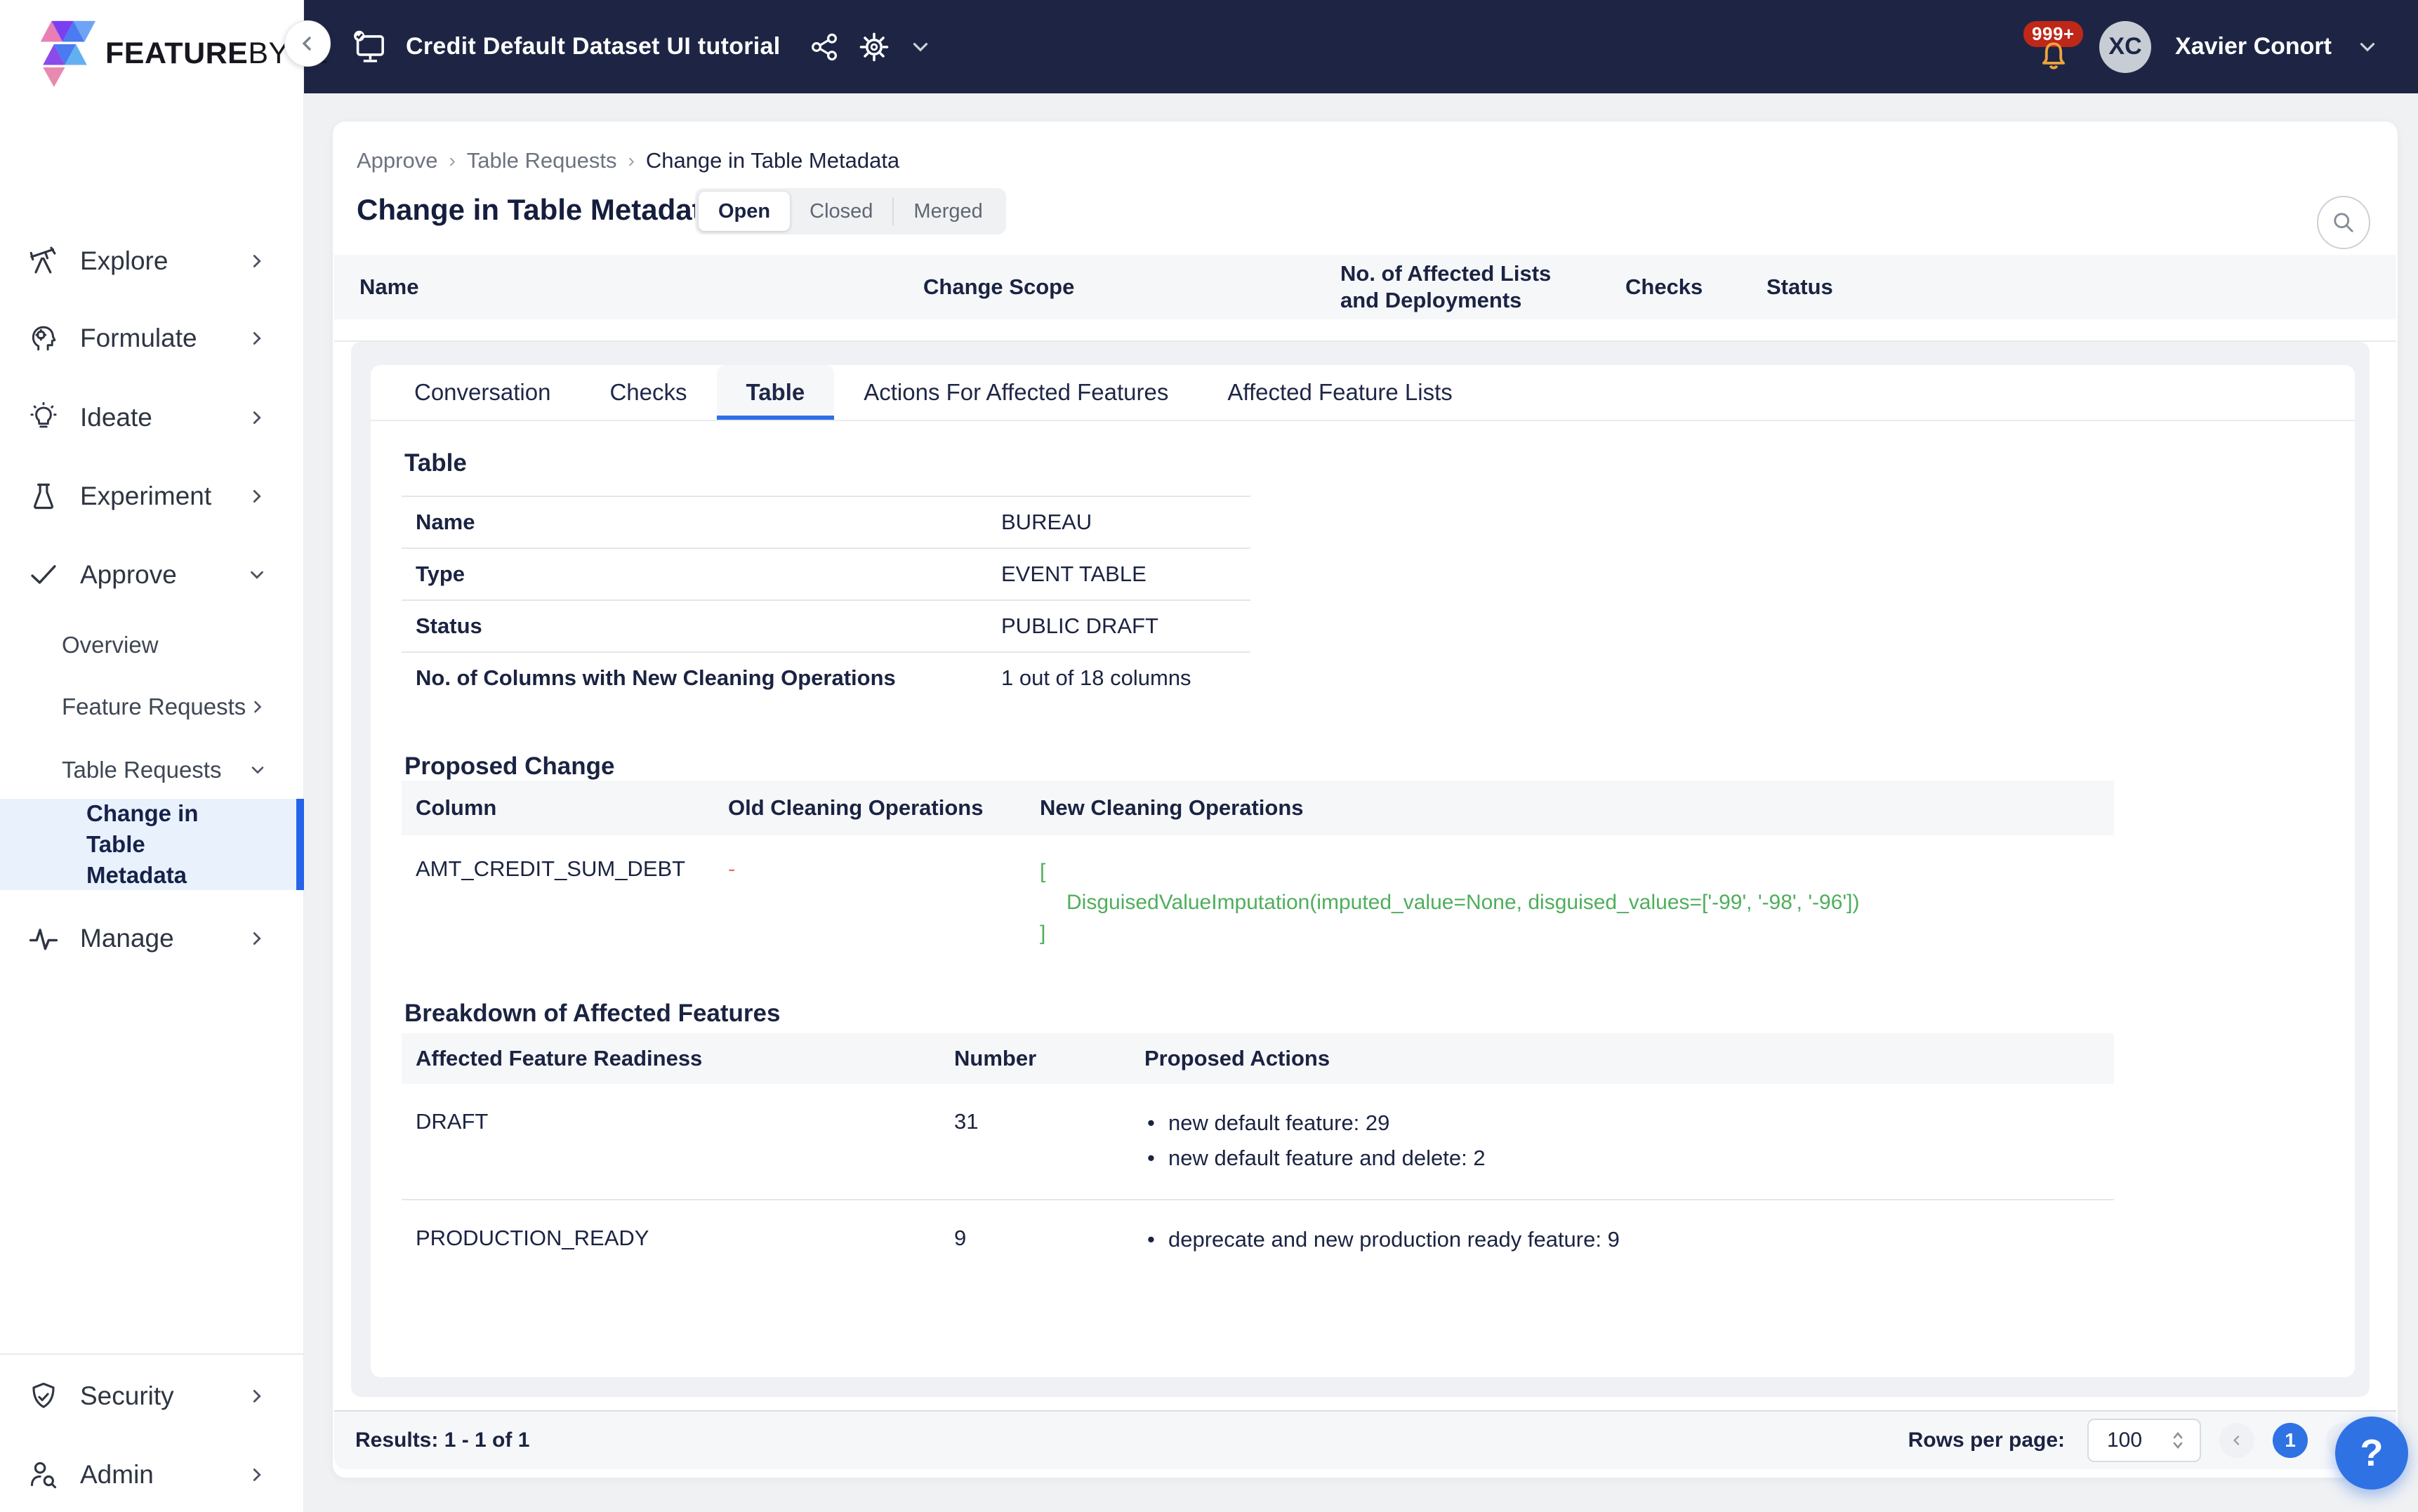 This screenshot has width=2418, height=1512. What do you see at coordinates (117, 1474) in the screenshot?
I see `sidebar-item-label: Admin` at bounding box center [117, 1474].